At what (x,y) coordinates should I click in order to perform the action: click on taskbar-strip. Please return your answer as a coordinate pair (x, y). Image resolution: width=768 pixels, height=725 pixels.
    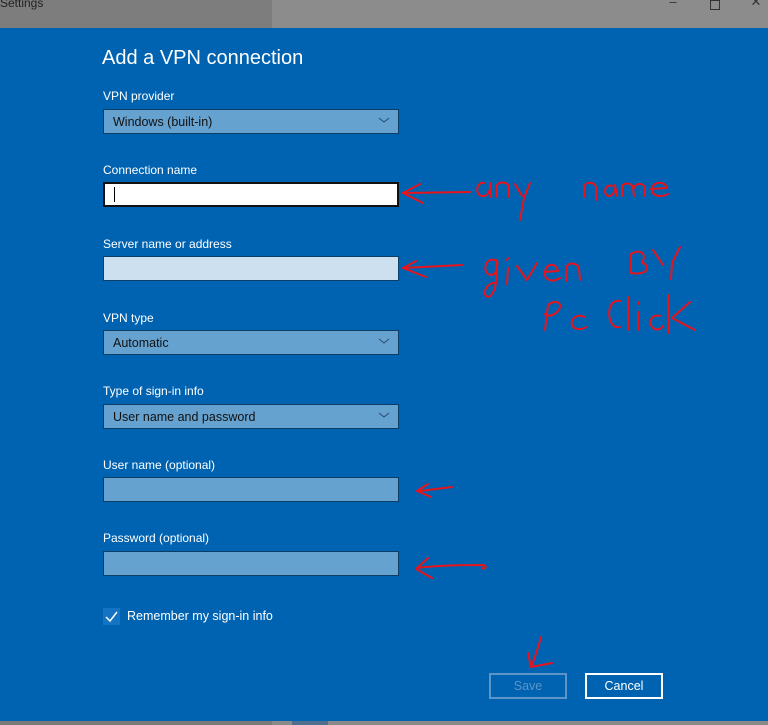
    Looking at the image, I should click on (384, 723).